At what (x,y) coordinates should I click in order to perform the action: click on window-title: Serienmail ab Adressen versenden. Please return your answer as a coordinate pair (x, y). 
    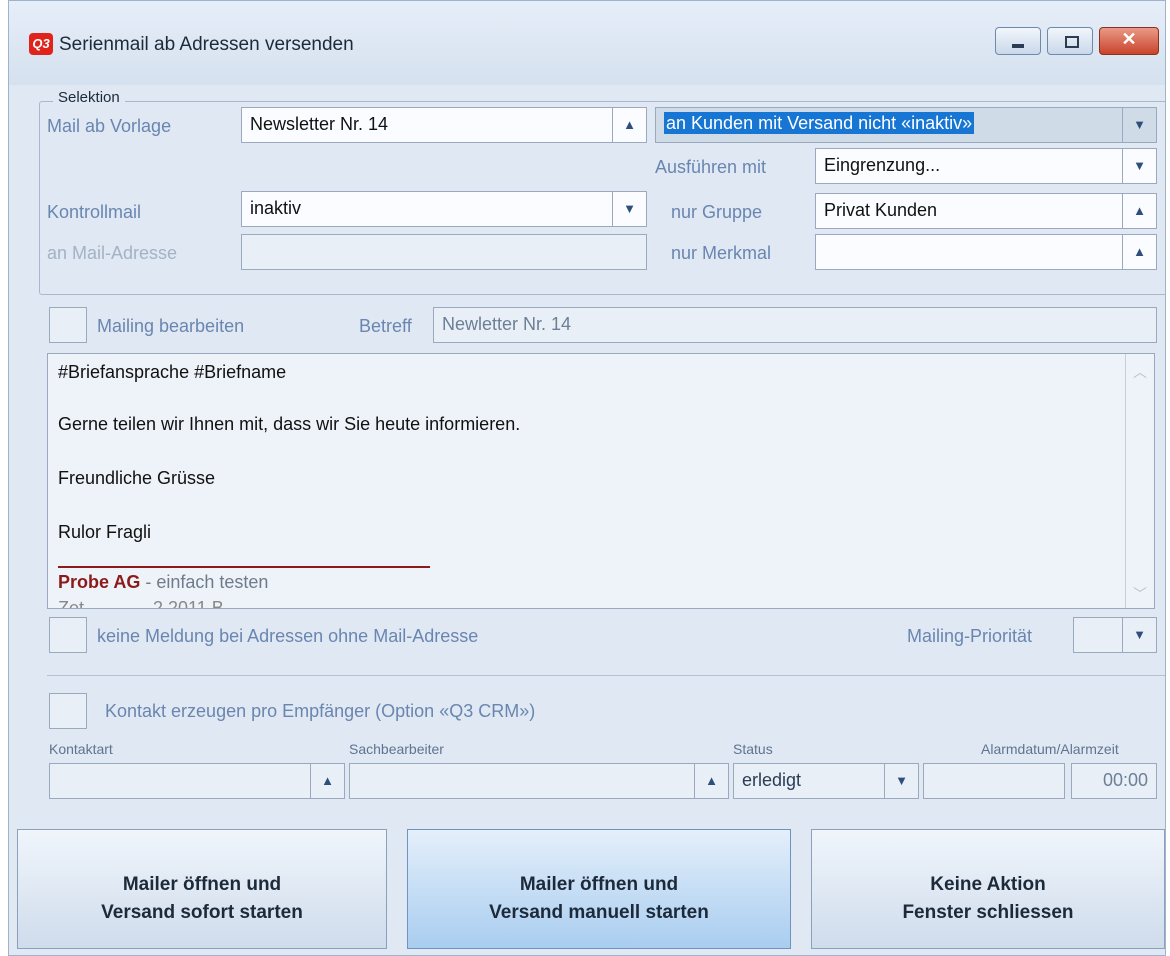
    Looking at the image, I should click on (206, 44).